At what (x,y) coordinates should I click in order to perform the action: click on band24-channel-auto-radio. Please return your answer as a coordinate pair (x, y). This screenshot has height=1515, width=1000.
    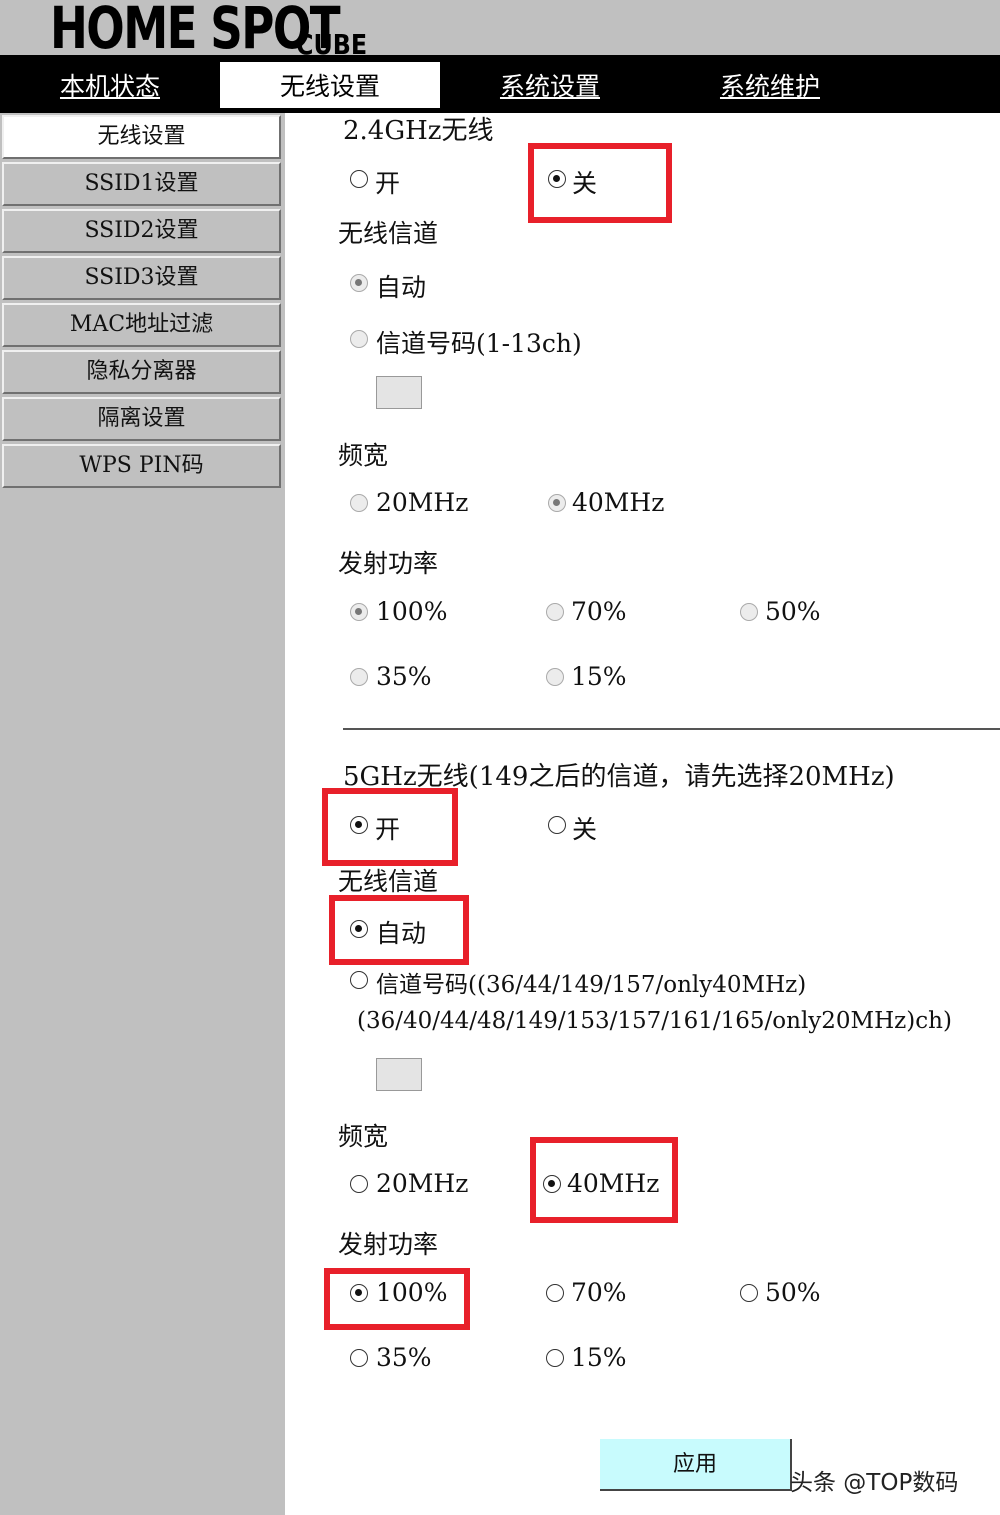
    Looking at the image, I should click on (359, 283).